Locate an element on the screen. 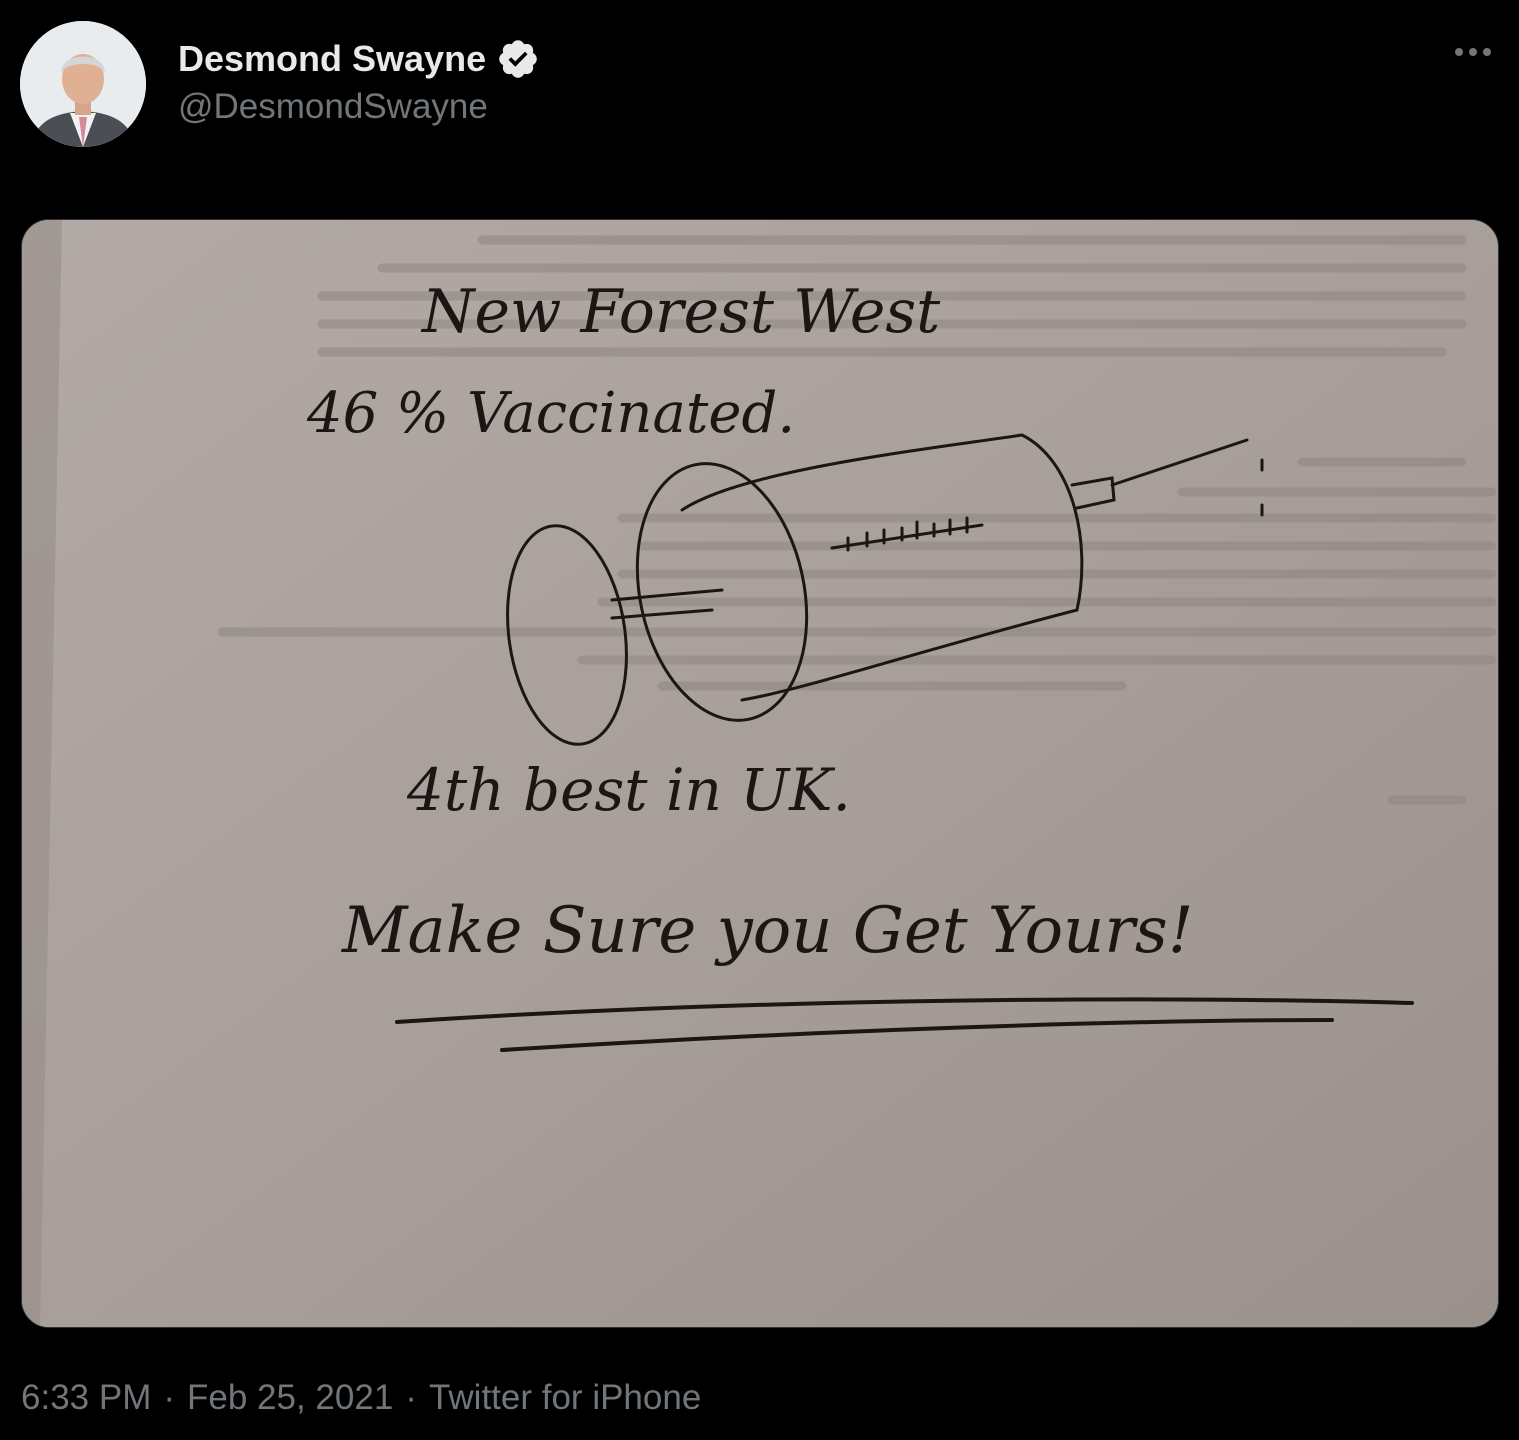 This screenshot has width=1519, height=1440. avatar-image is located at coordinates (83, 84).